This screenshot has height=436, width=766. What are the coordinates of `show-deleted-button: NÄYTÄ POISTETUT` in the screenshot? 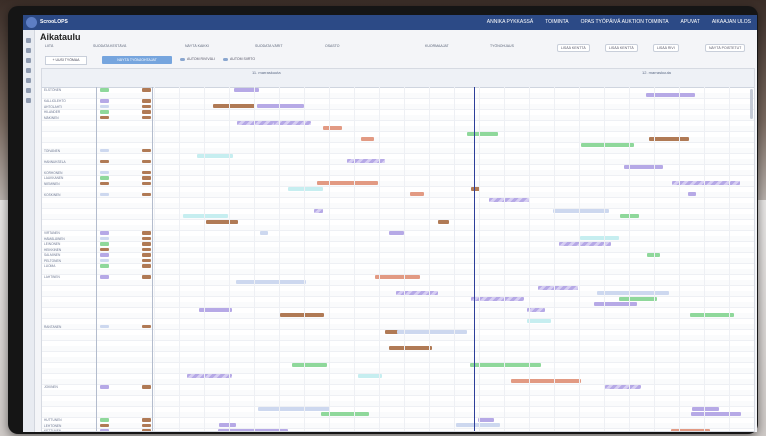 It's located at (725, 48).